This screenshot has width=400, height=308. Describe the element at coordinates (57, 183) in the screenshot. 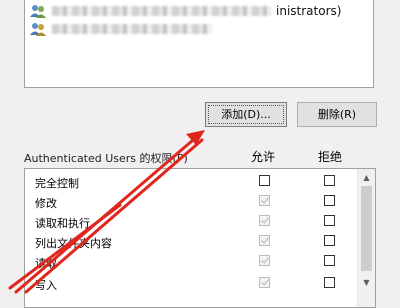

I see `permission-name: 完全控制` at that location.